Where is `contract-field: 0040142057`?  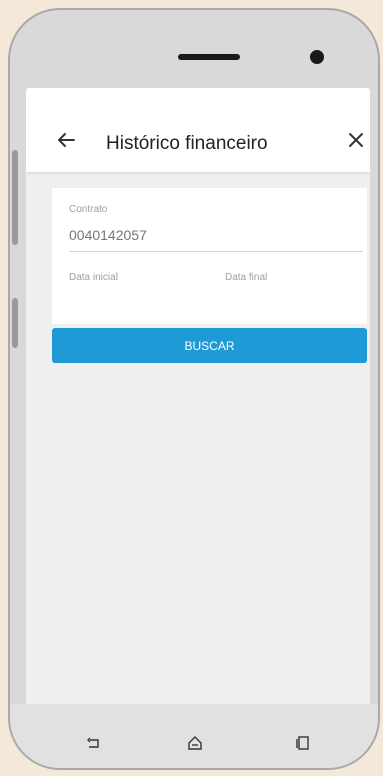 contract-field: 0040142057 is located at coordinates (108, 235).